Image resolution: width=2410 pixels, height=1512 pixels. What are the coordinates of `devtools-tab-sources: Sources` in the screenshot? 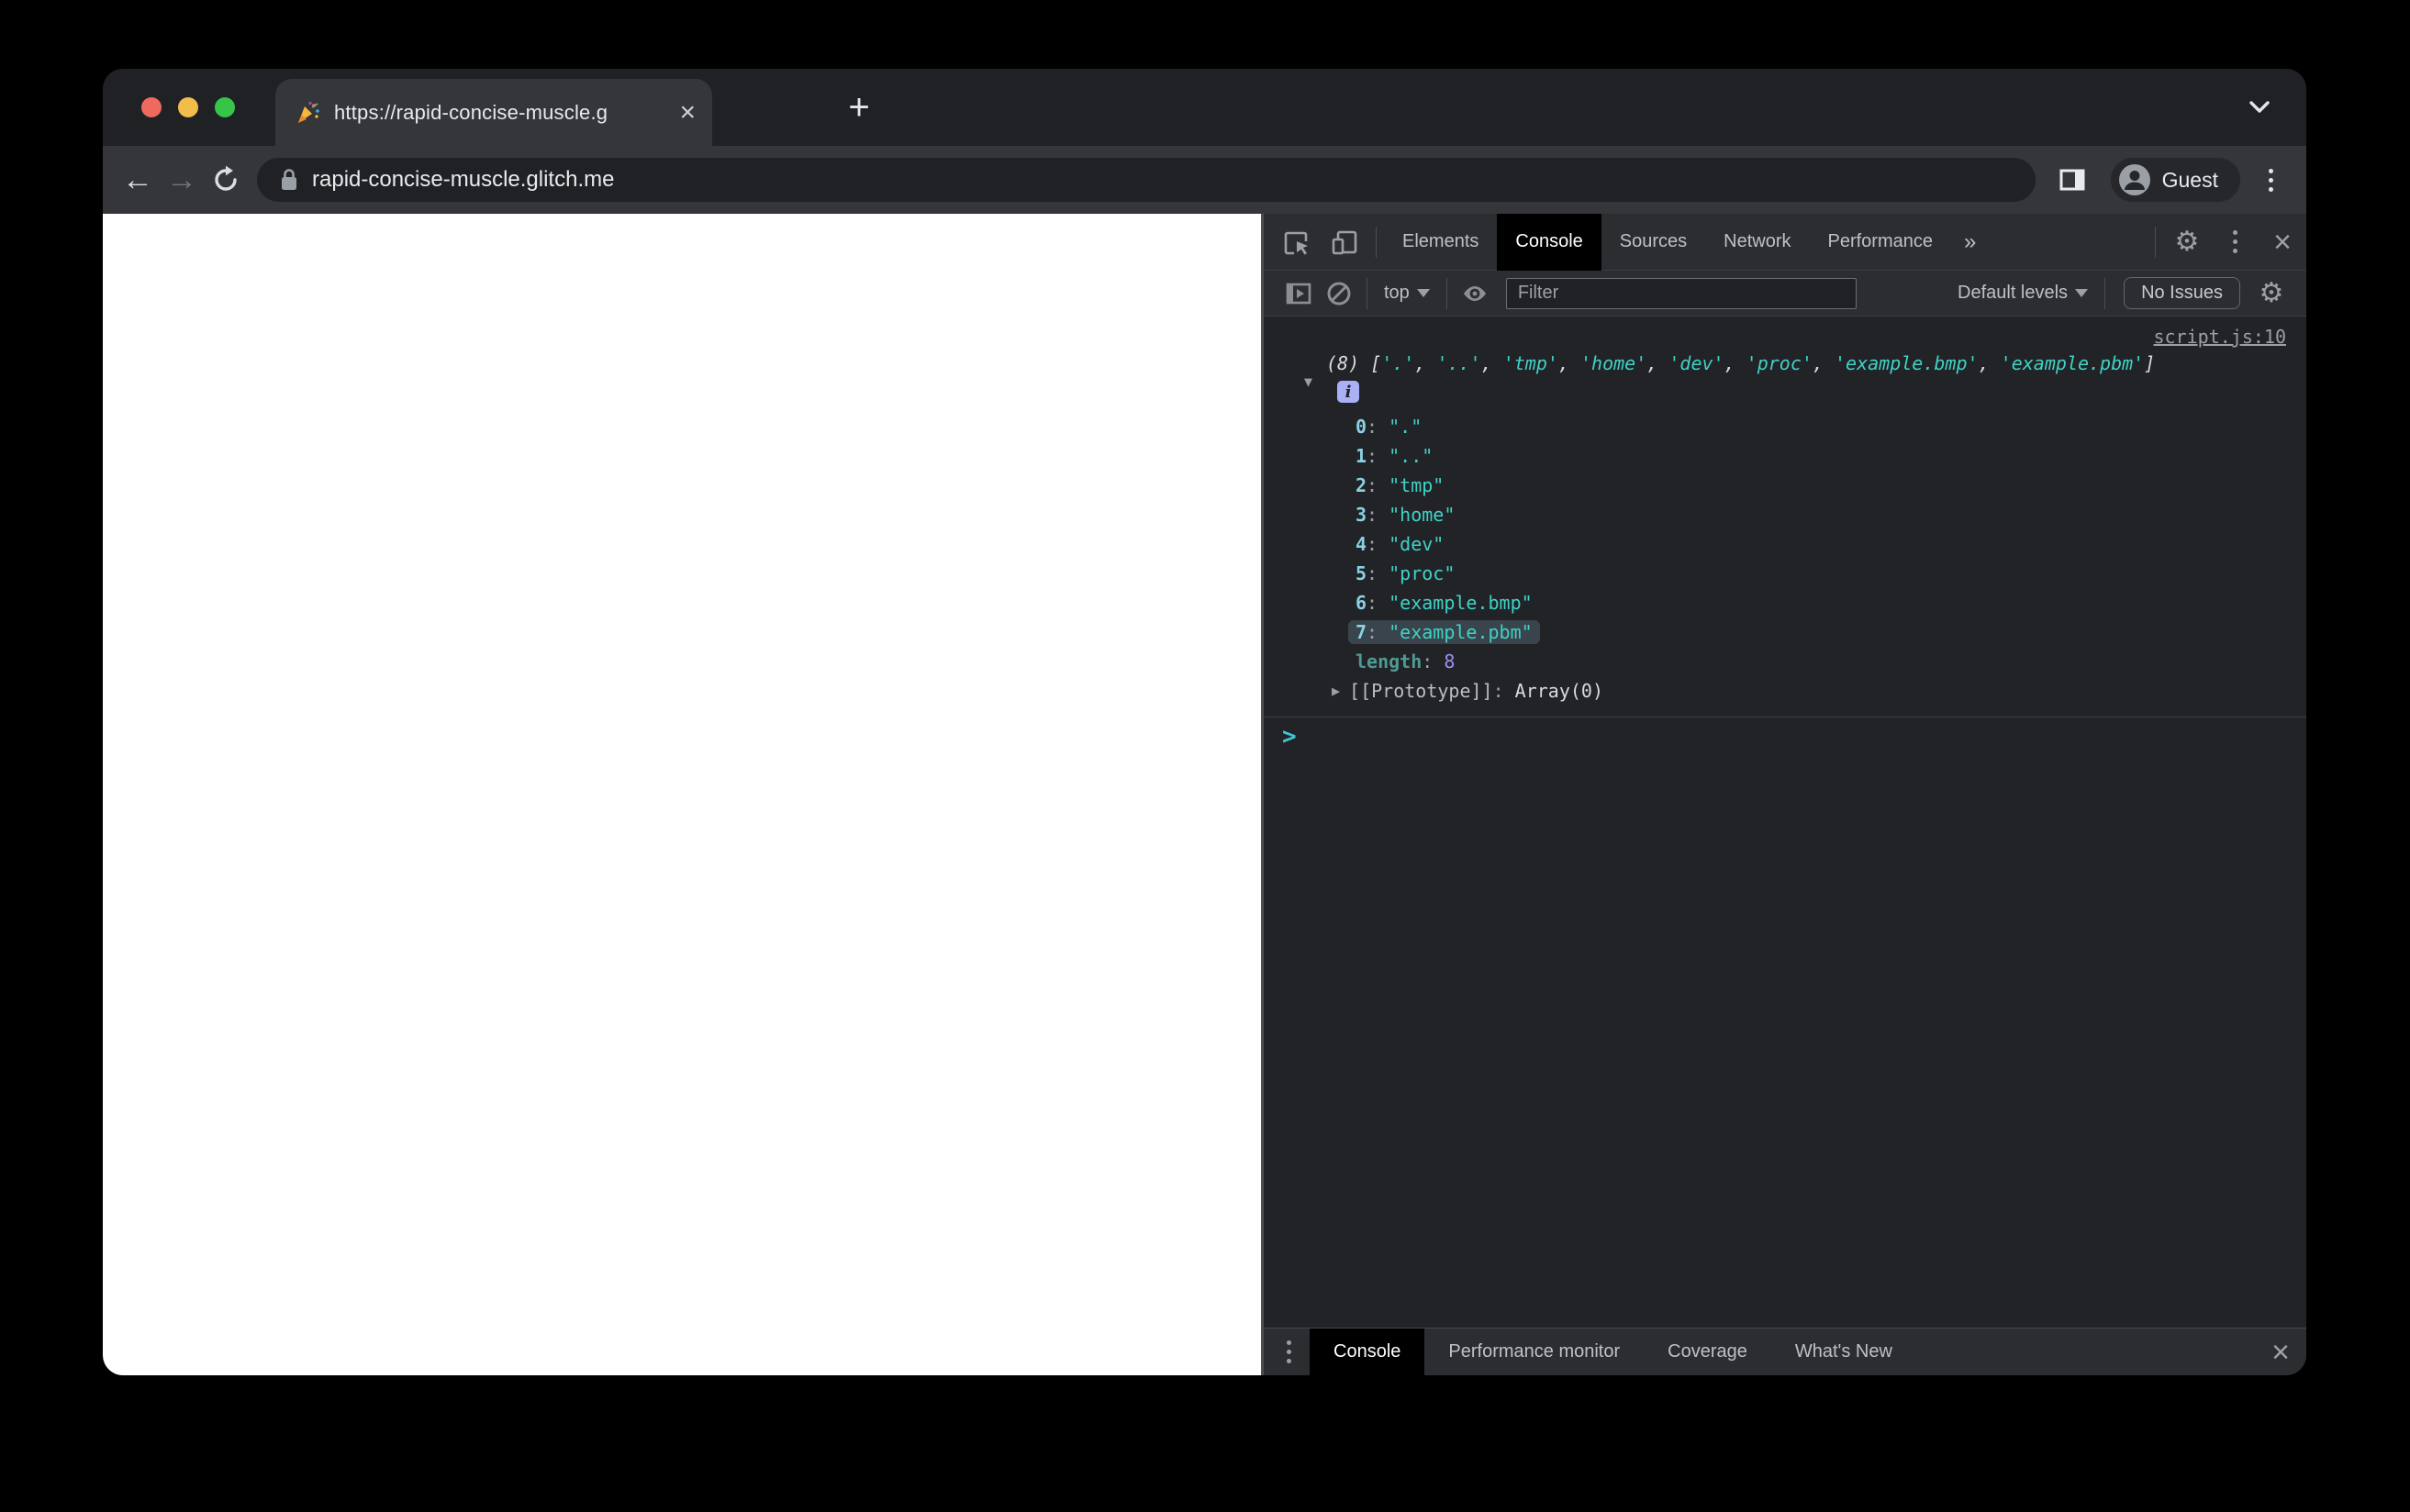 It's located at (1653, 242).